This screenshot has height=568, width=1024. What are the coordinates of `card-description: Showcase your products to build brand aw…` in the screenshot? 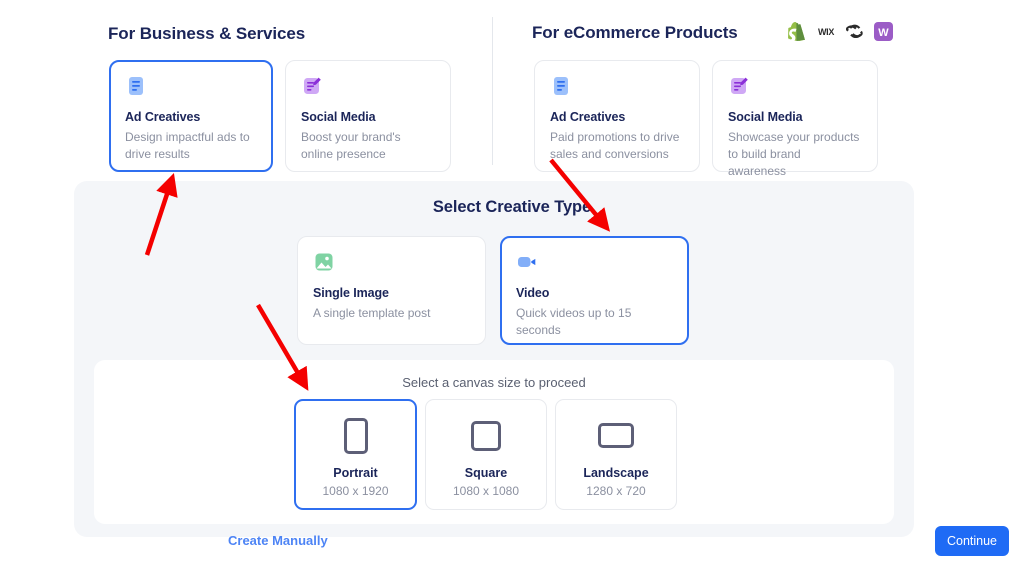 It's located at (794, 154).